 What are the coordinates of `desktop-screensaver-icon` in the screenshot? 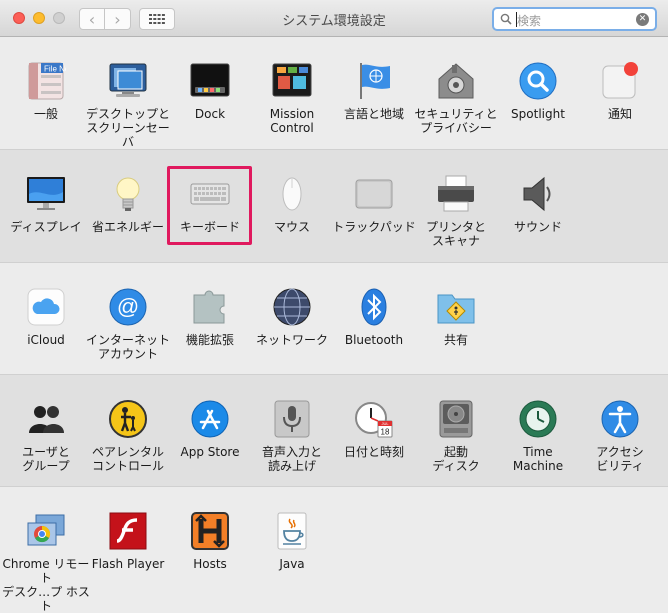 It's located at (128, 80).